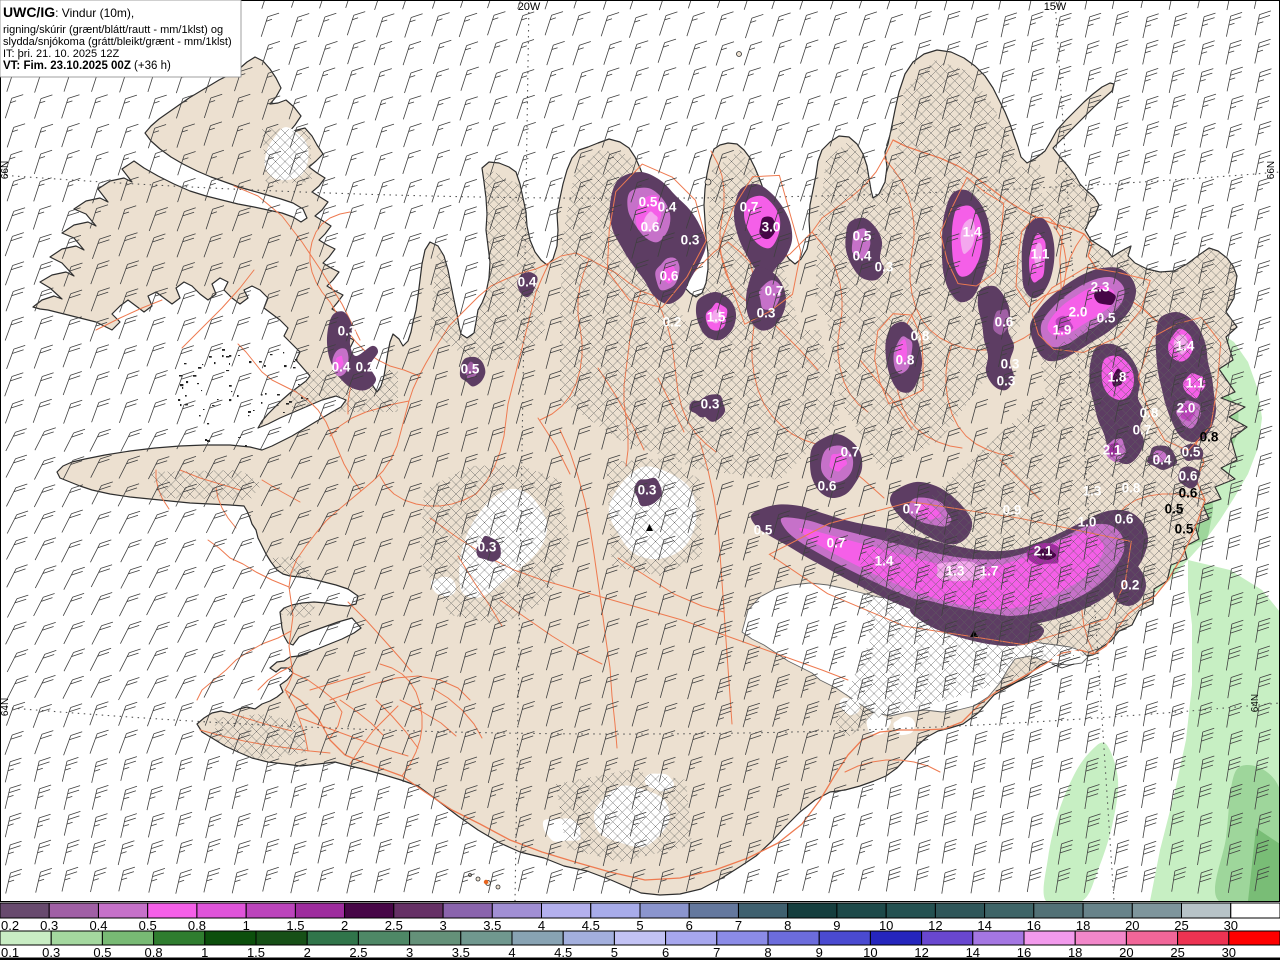 The height and width of the screenshot is (965, 1280). What do you see at coordinates (771, 227) in the screenshot?
I see `svg-text: 3.0` at bounding box center [771, 227].